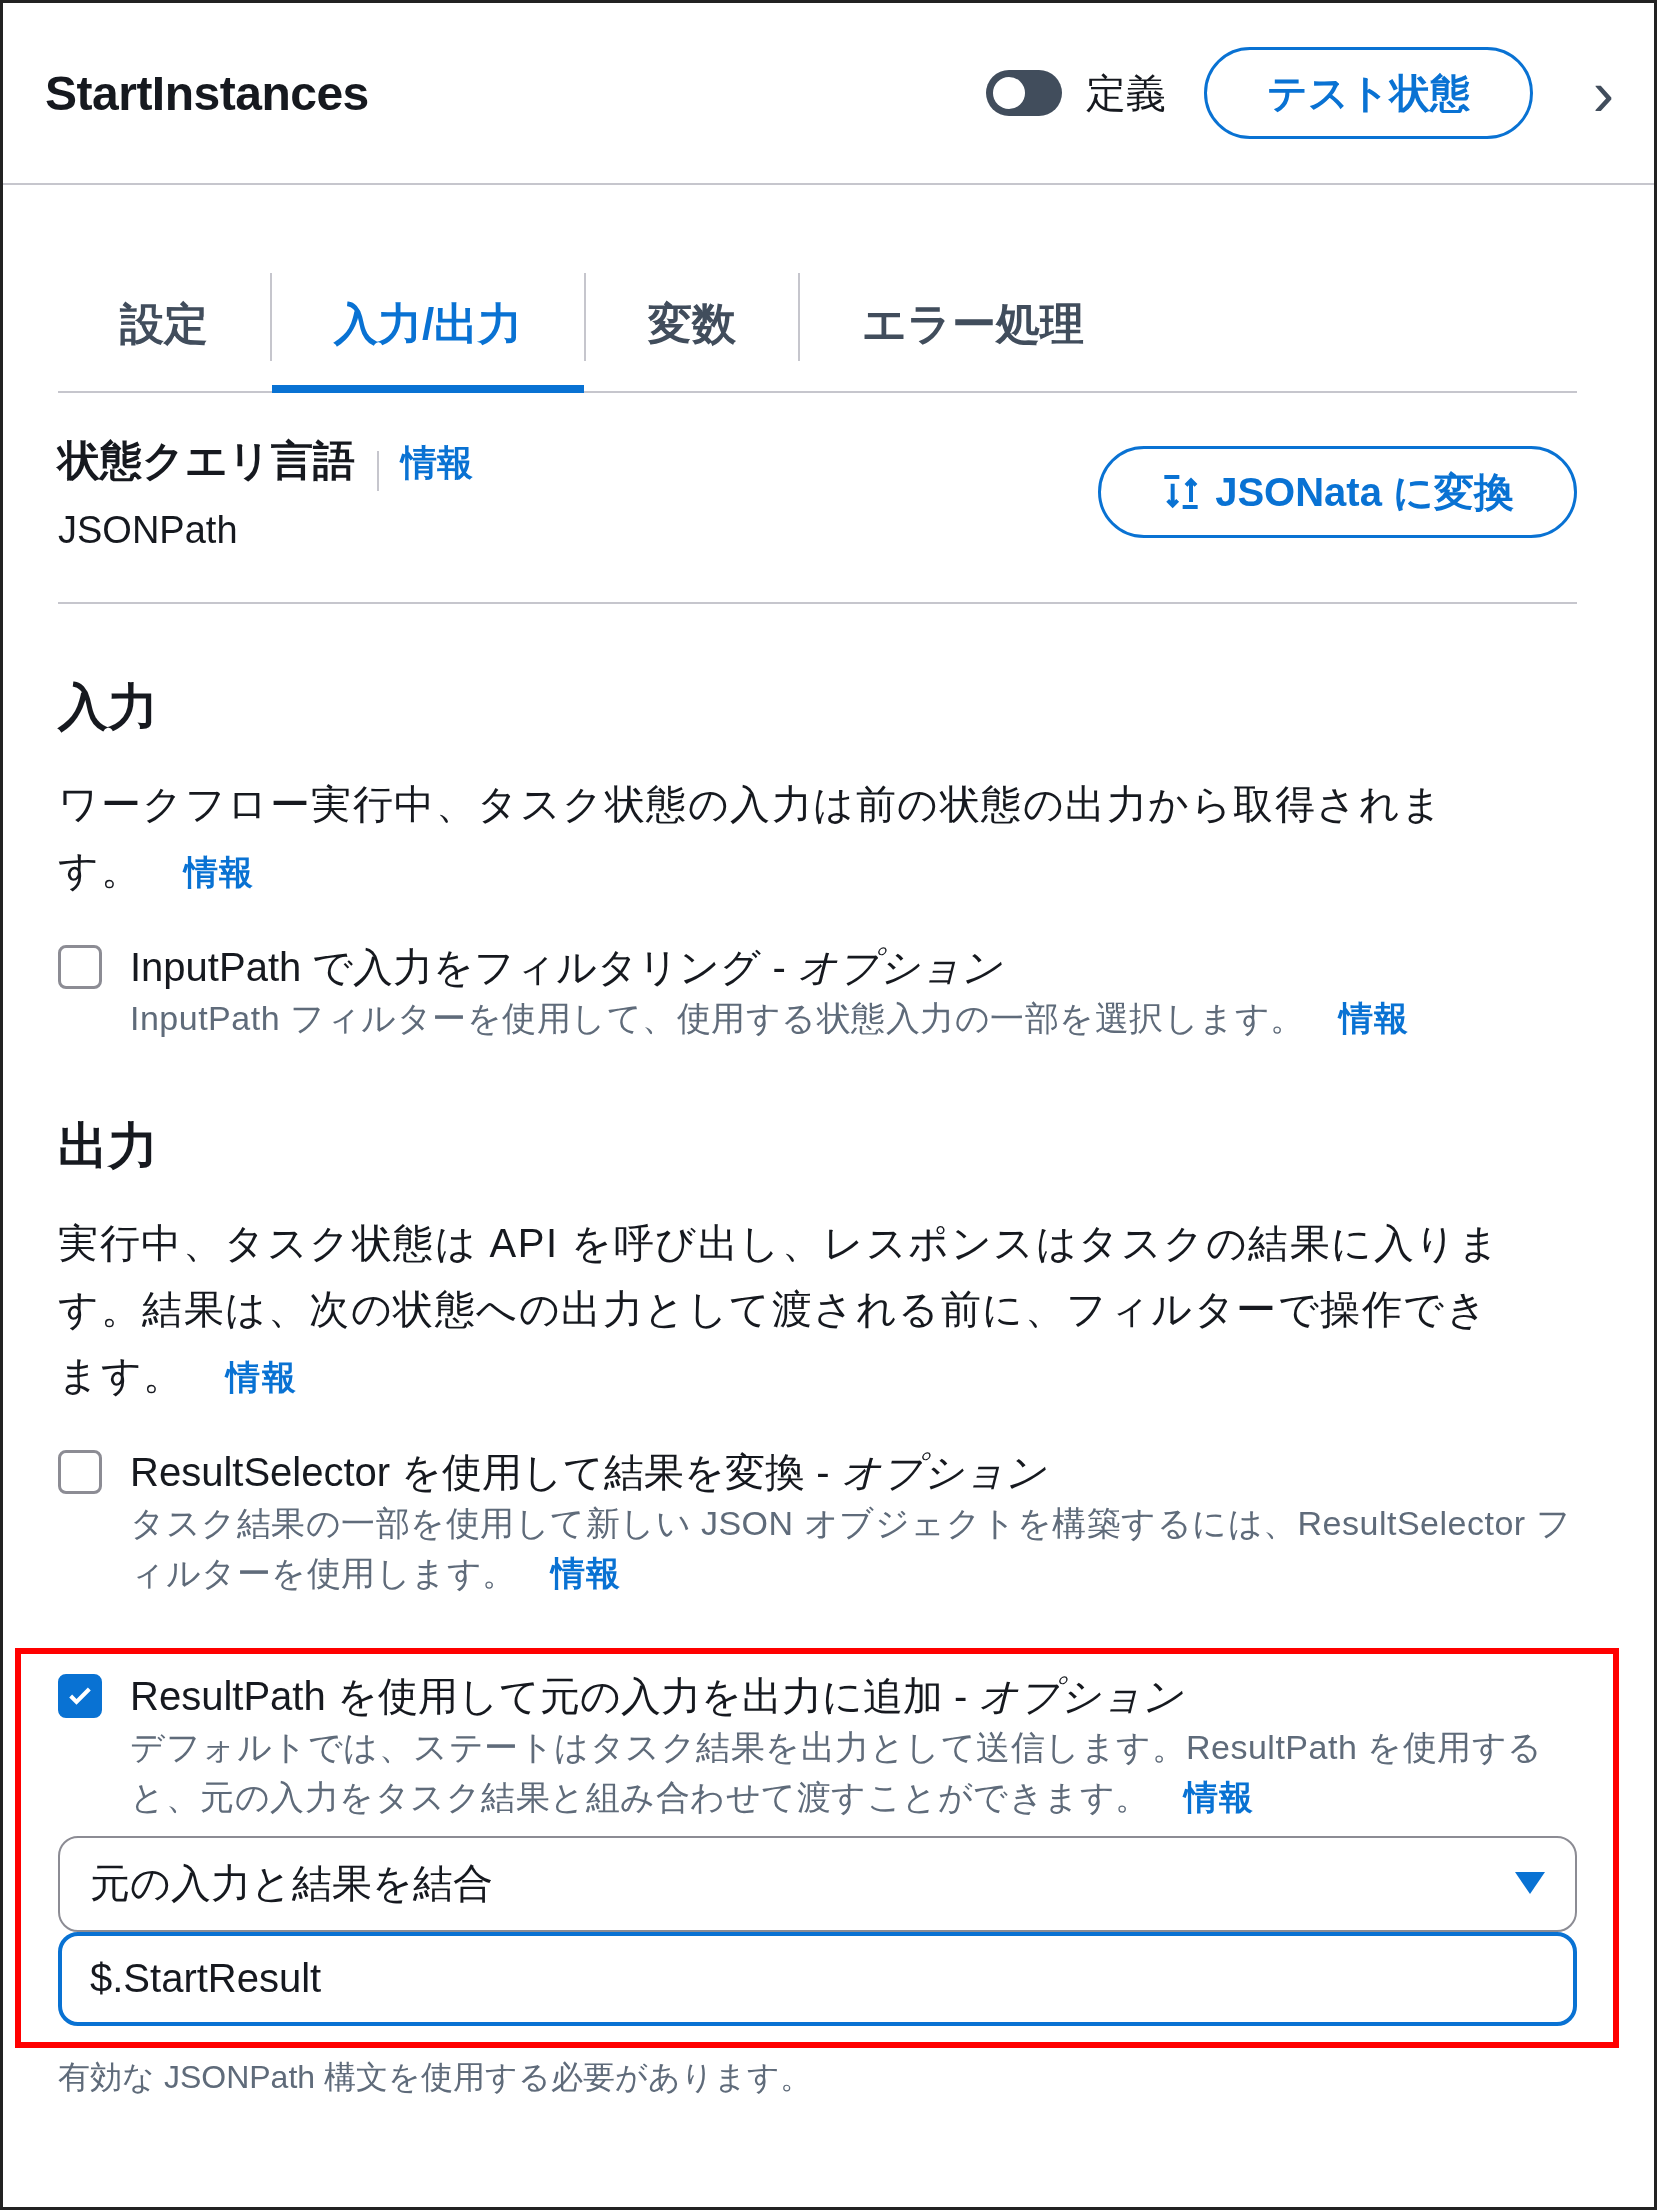 This screenshot has width=1657, height=2210. I want to click on section-heading: 出力, so click(108, 1146).